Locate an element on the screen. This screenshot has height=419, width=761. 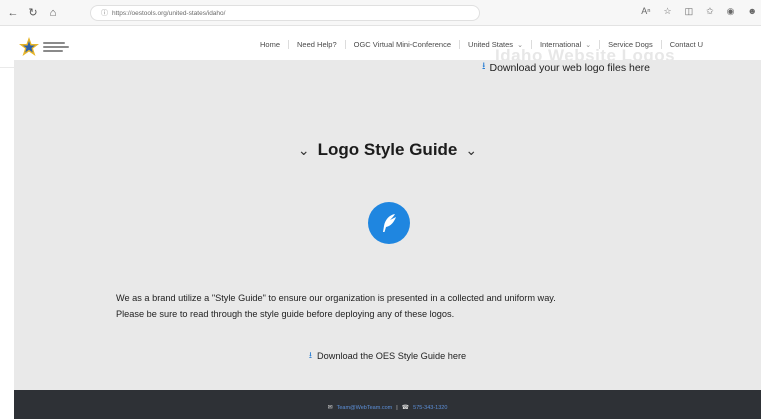
star-logo-icon is located at coordinates (29, 46).